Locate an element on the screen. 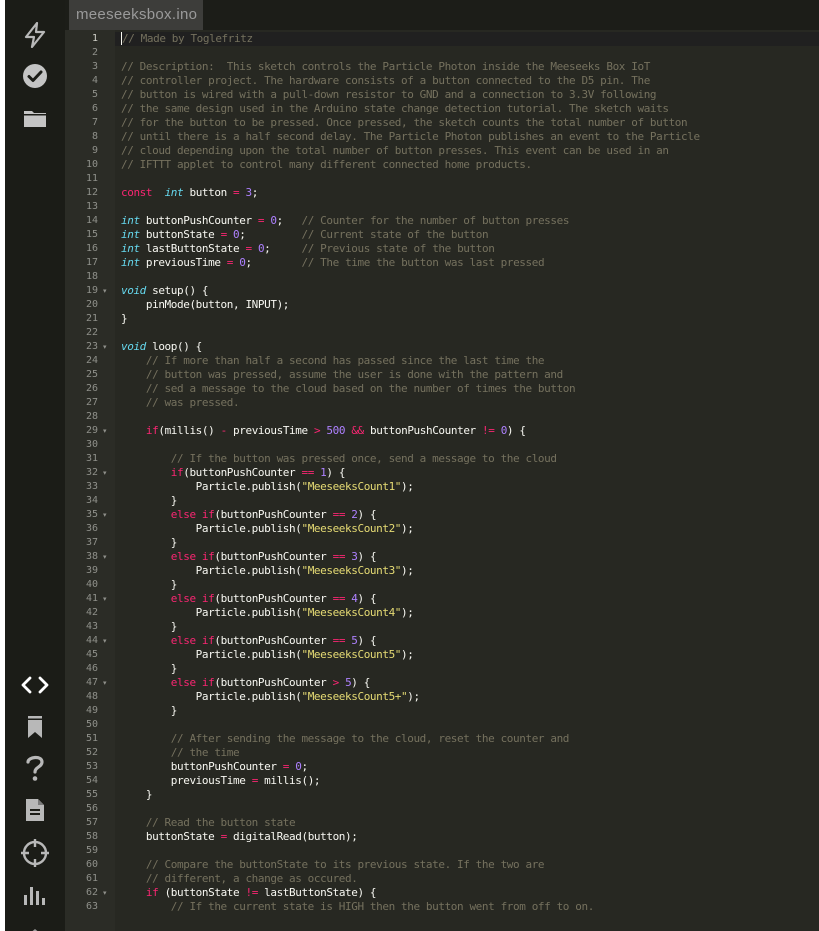 Image resolution: width=819 pixels, height=931 pixels. bar-chart-icon is located at coordinates (35, 894).